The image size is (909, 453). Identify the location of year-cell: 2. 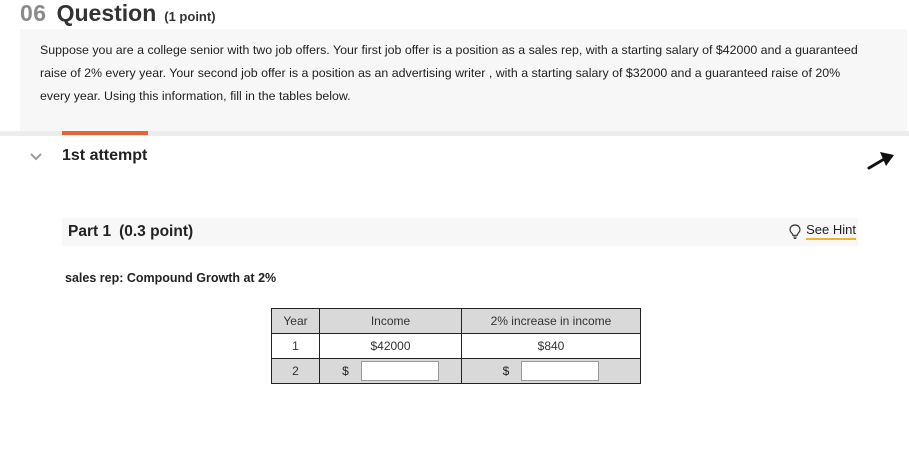
(295, 371).